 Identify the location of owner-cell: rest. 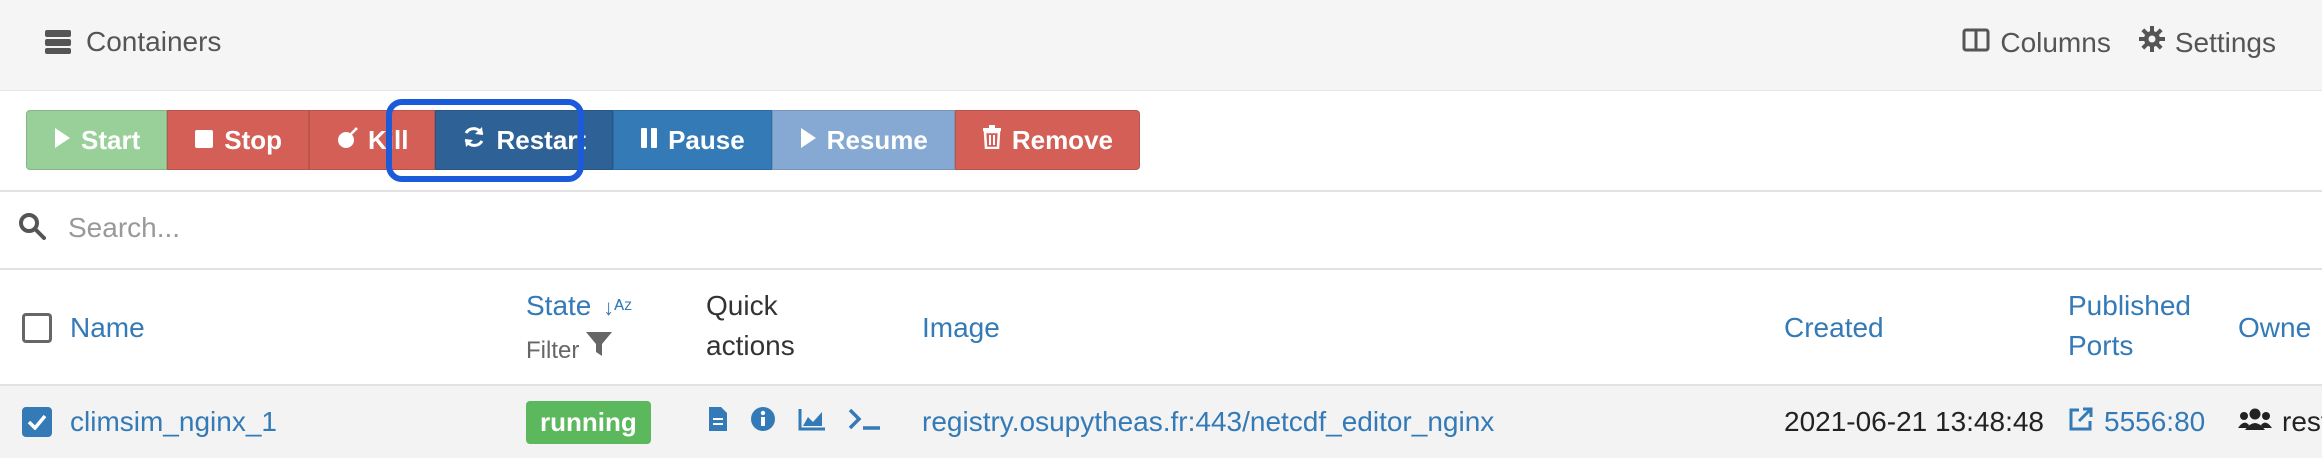
(2280, 422).